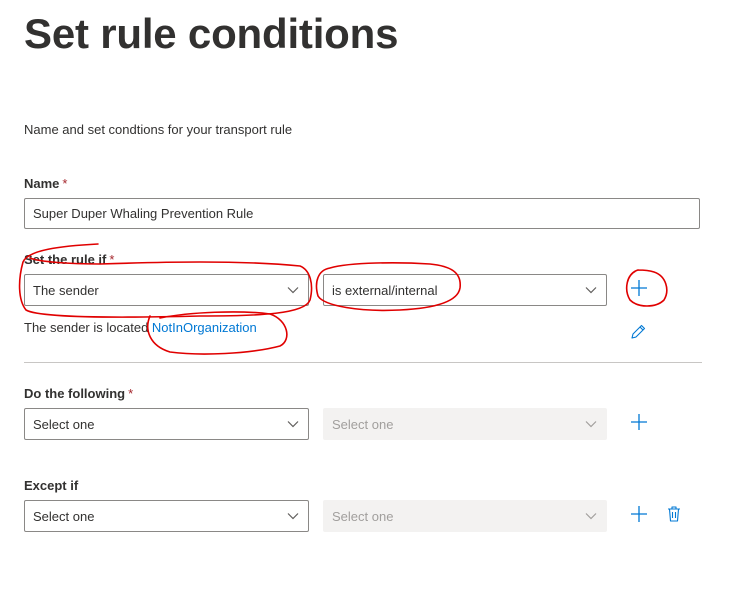 The height and width of the screenshot is (589, 734). I want to click on except-if-label: Except if, so click(51, 485).